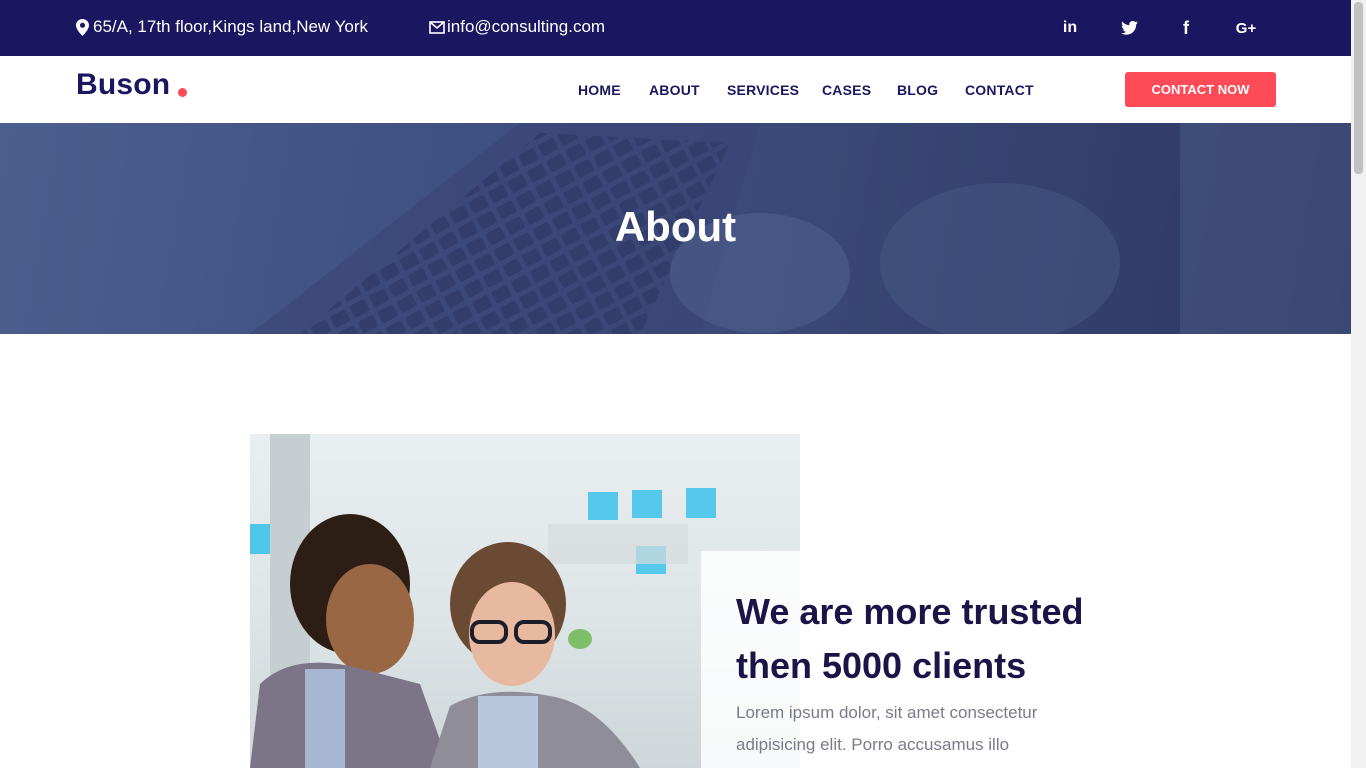  What do you see at coordinates (846, 90) in the screenshot?
I see `nav-cases: CASES` at bounding box center [846, 90].